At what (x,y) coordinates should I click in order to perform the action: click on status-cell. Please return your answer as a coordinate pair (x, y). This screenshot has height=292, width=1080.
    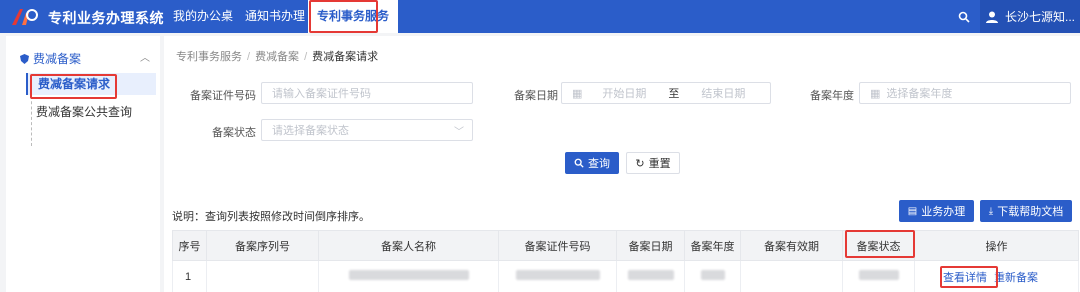
    Looking at the image, I should click on (878, 276).